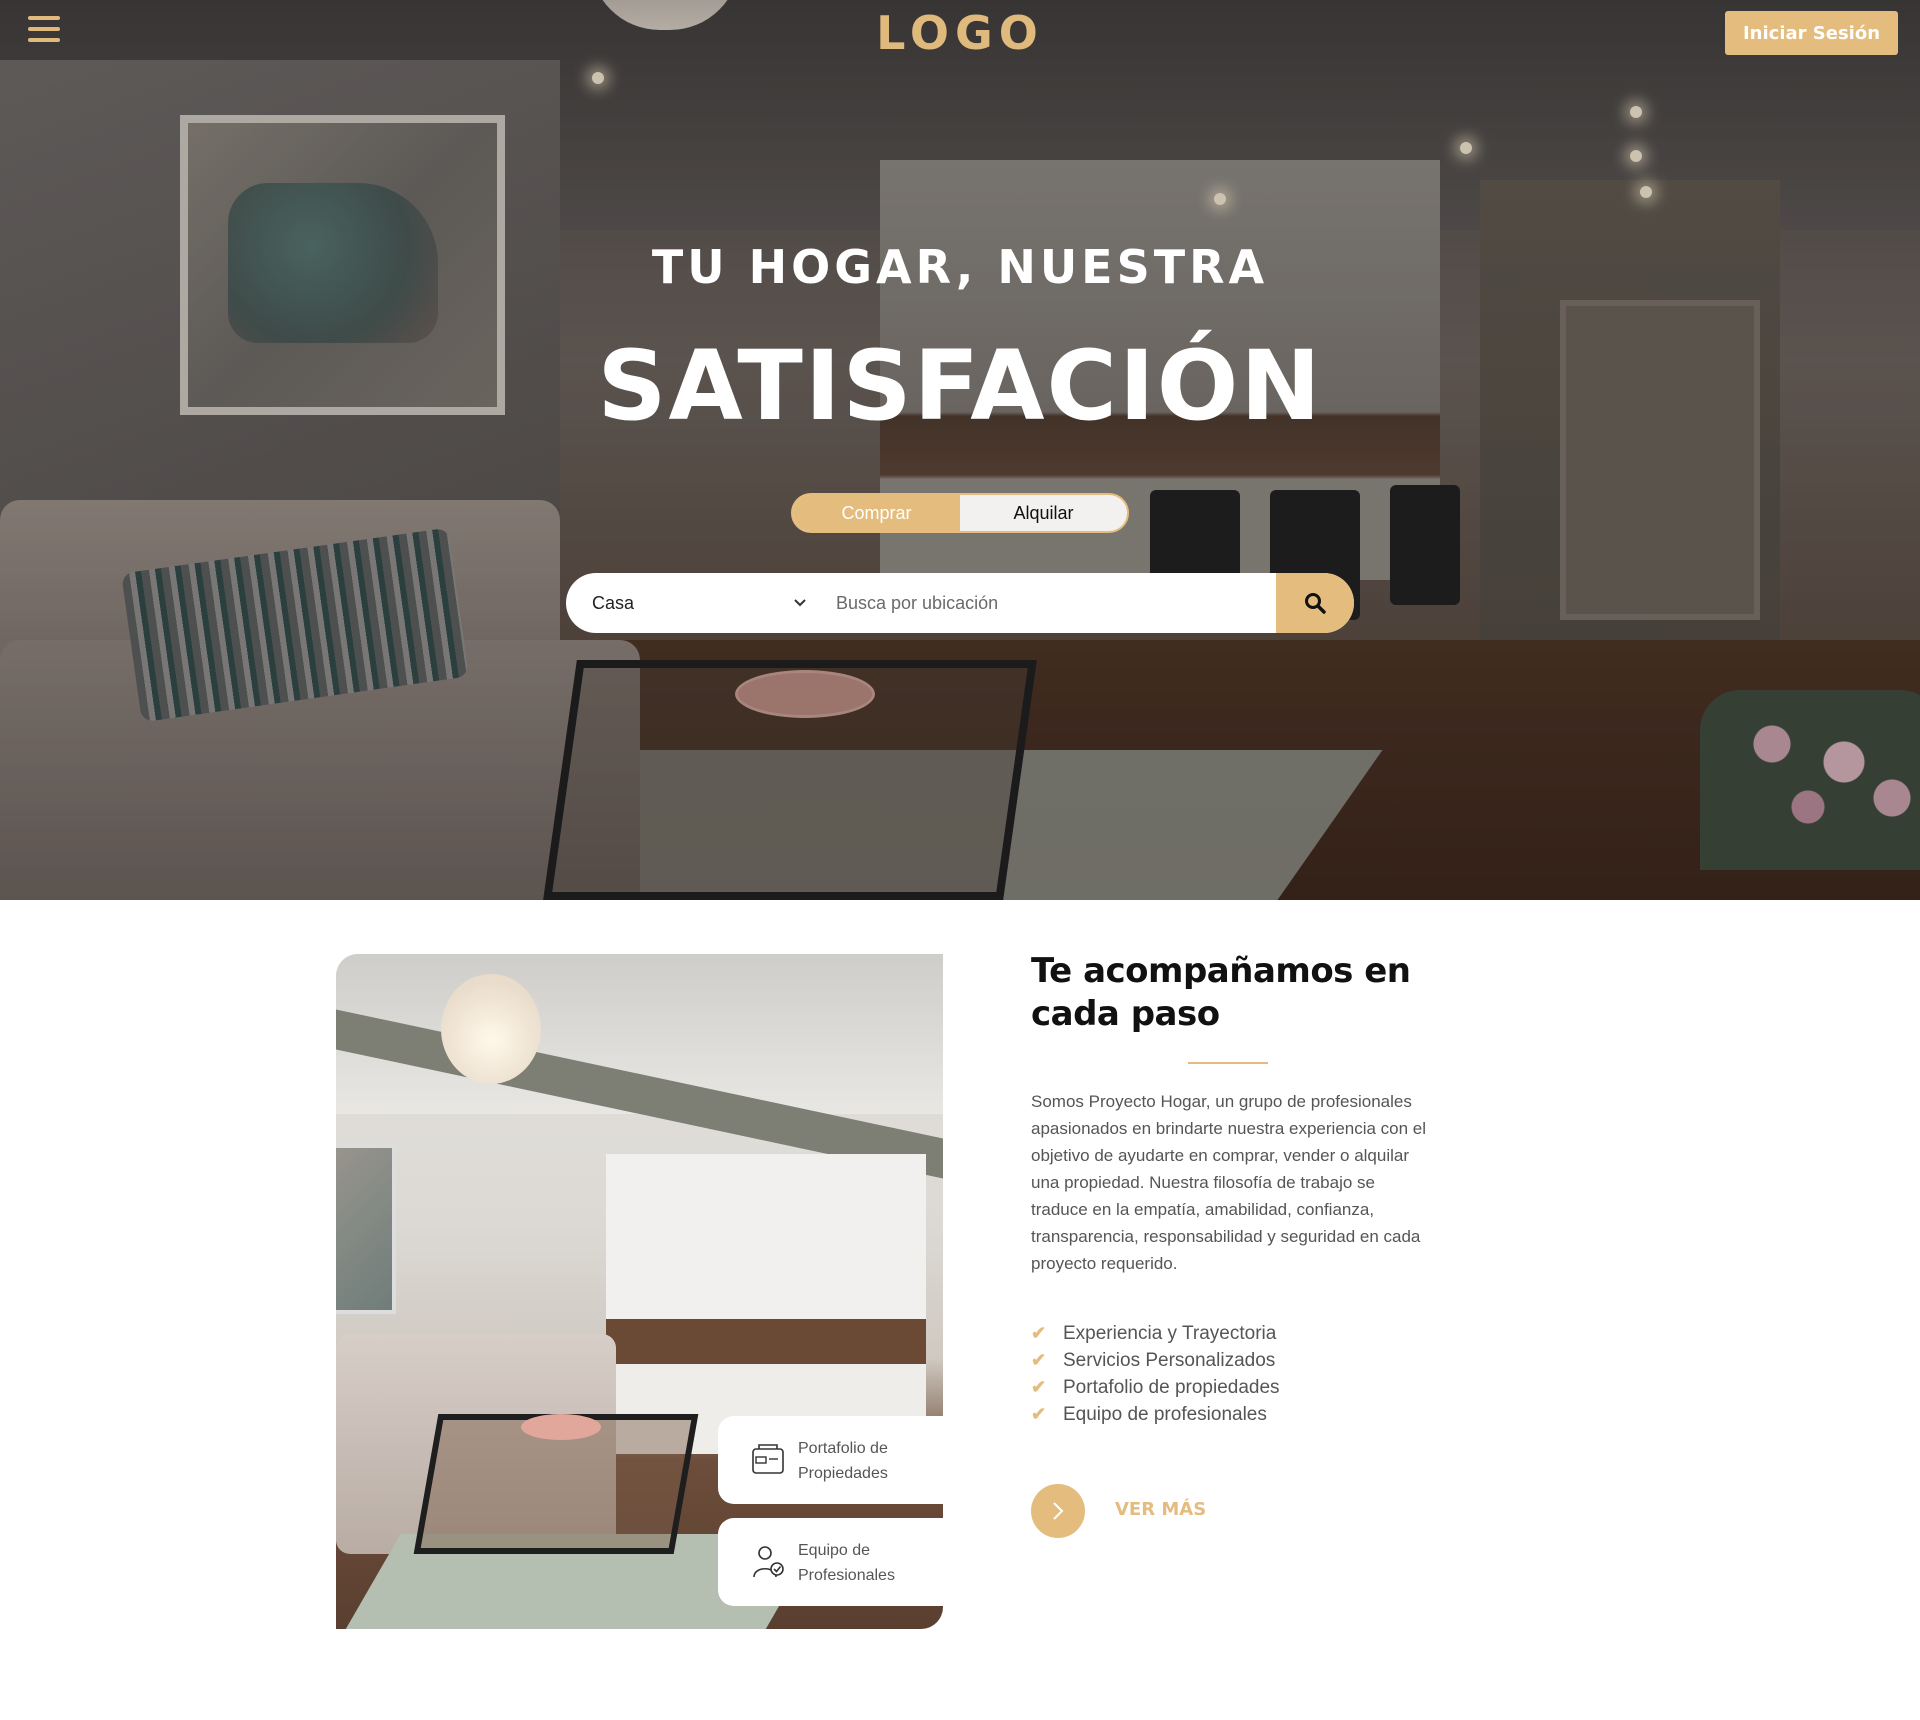 This screenshot has height=1720, width=1920. What do you see at coordinates (1155, 1360) in the screenshot?
I see `list-item: ✔ Servicios Personalizados` at bounding box center [1155, 1360].